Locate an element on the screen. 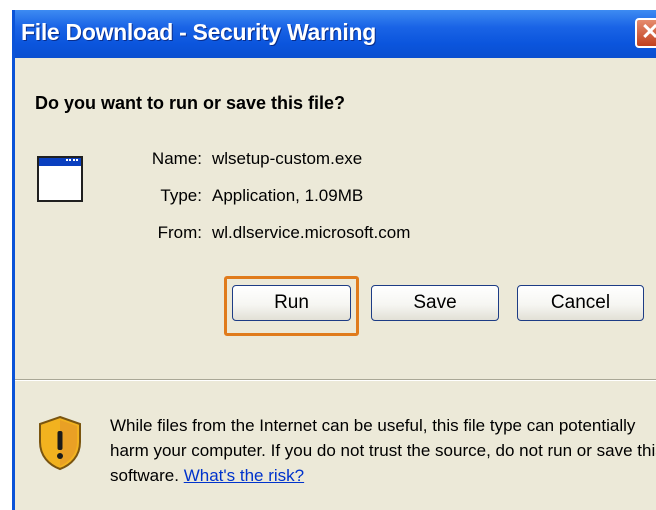 The image size is (656, 510). file-type-value: Application, 1.09MB is located at coordinates (288, 195).